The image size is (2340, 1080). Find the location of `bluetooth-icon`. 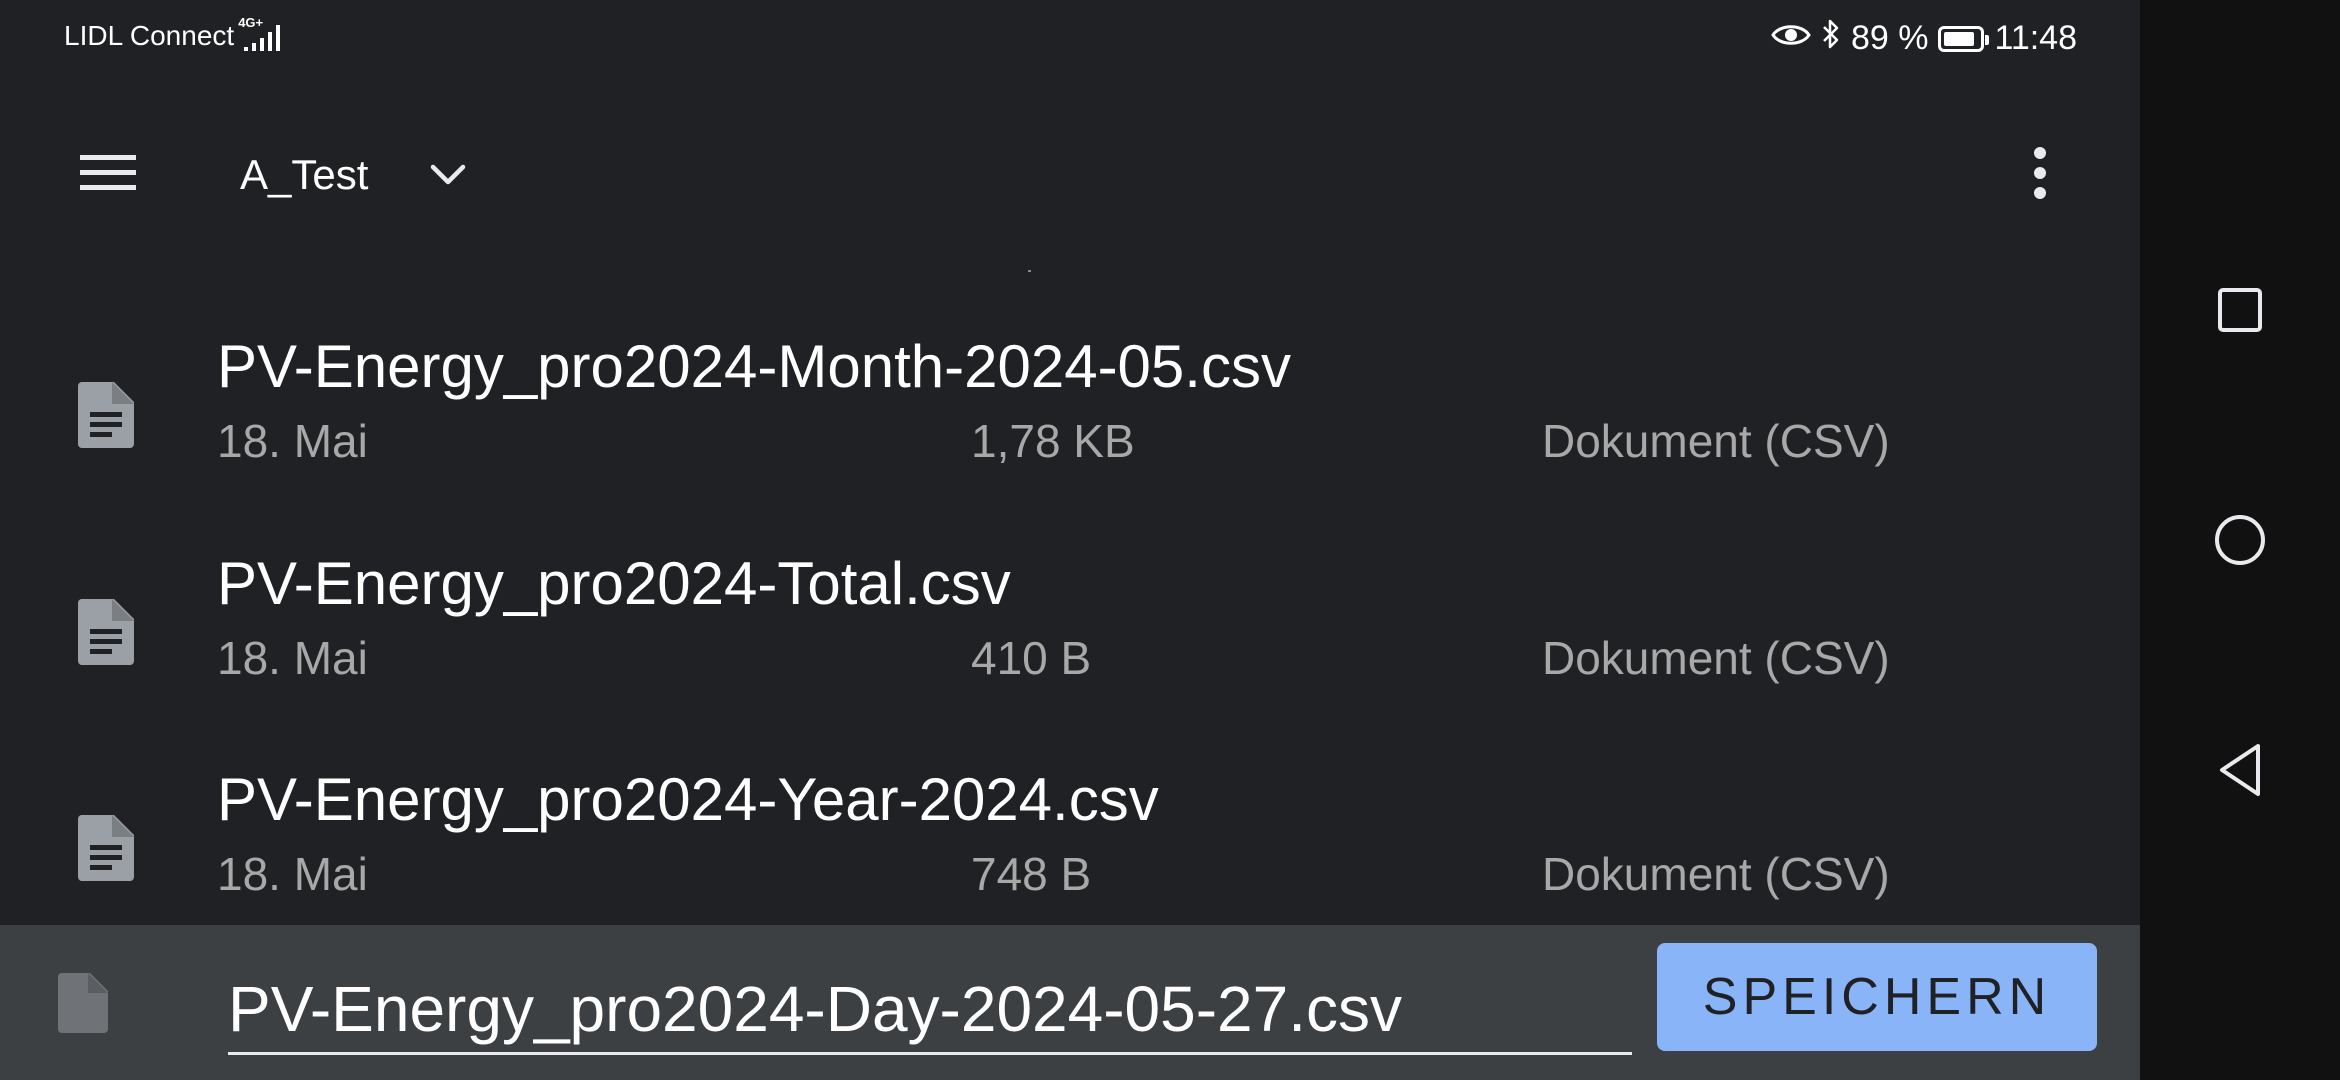

bluetooth-icon is located at coordinates (1831, 38).